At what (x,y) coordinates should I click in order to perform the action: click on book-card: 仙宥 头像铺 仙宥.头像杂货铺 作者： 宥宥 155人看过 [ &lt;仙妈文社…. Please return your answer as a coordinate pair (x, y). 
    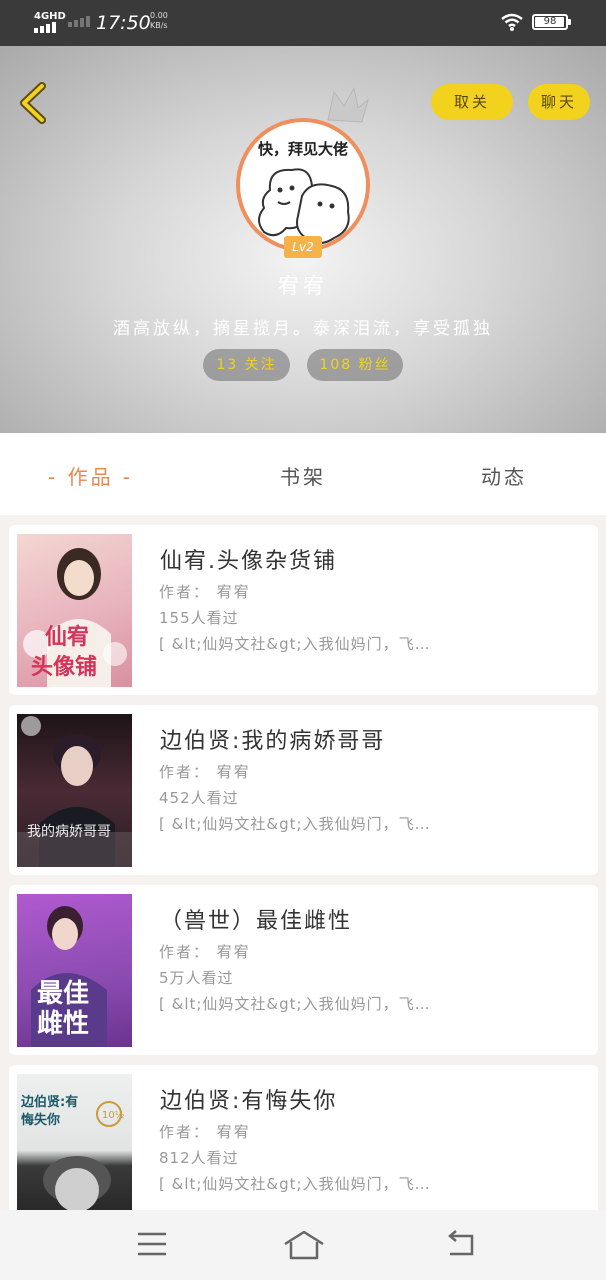
    Looking at the image, I should click on (303, 610).